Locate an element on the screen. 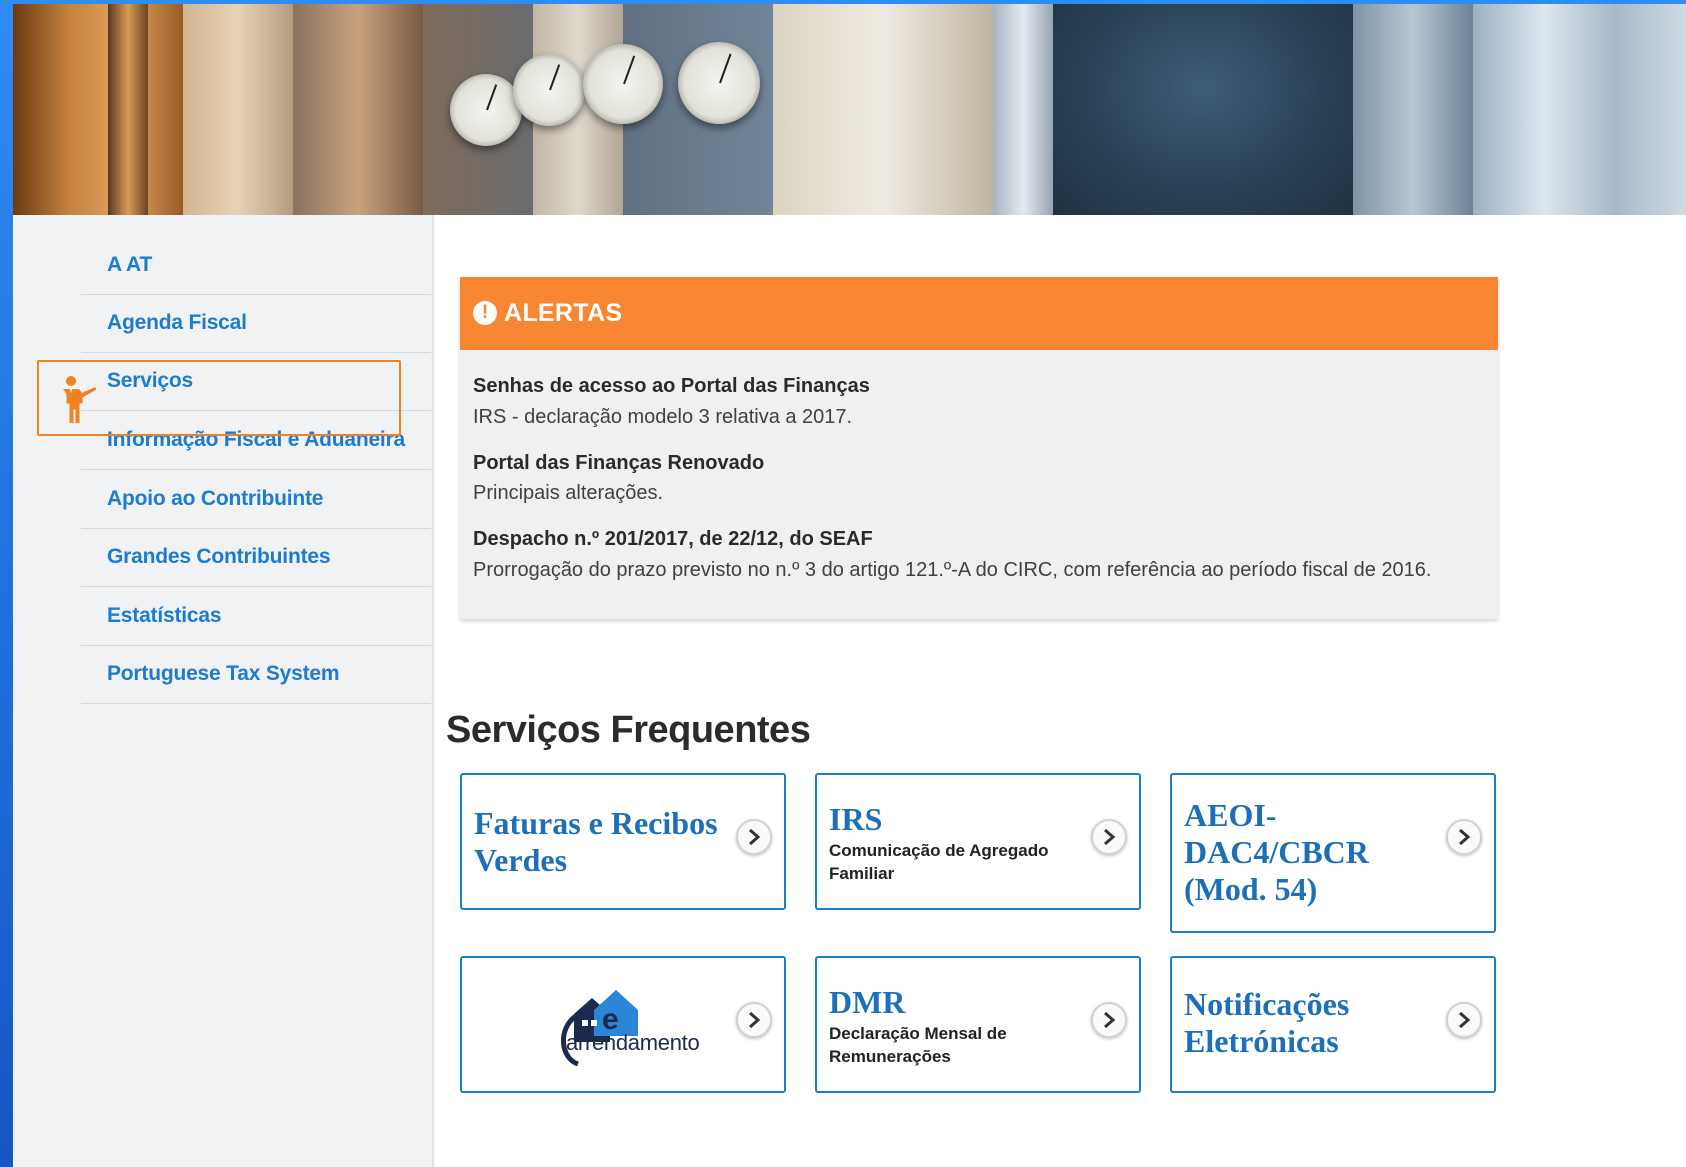 Image resolution: width=1686 pixels, height=1167 pixels. alert-item-title: Senhas de acesso ao Portal das Finanças is located at coordinates (671, 386).